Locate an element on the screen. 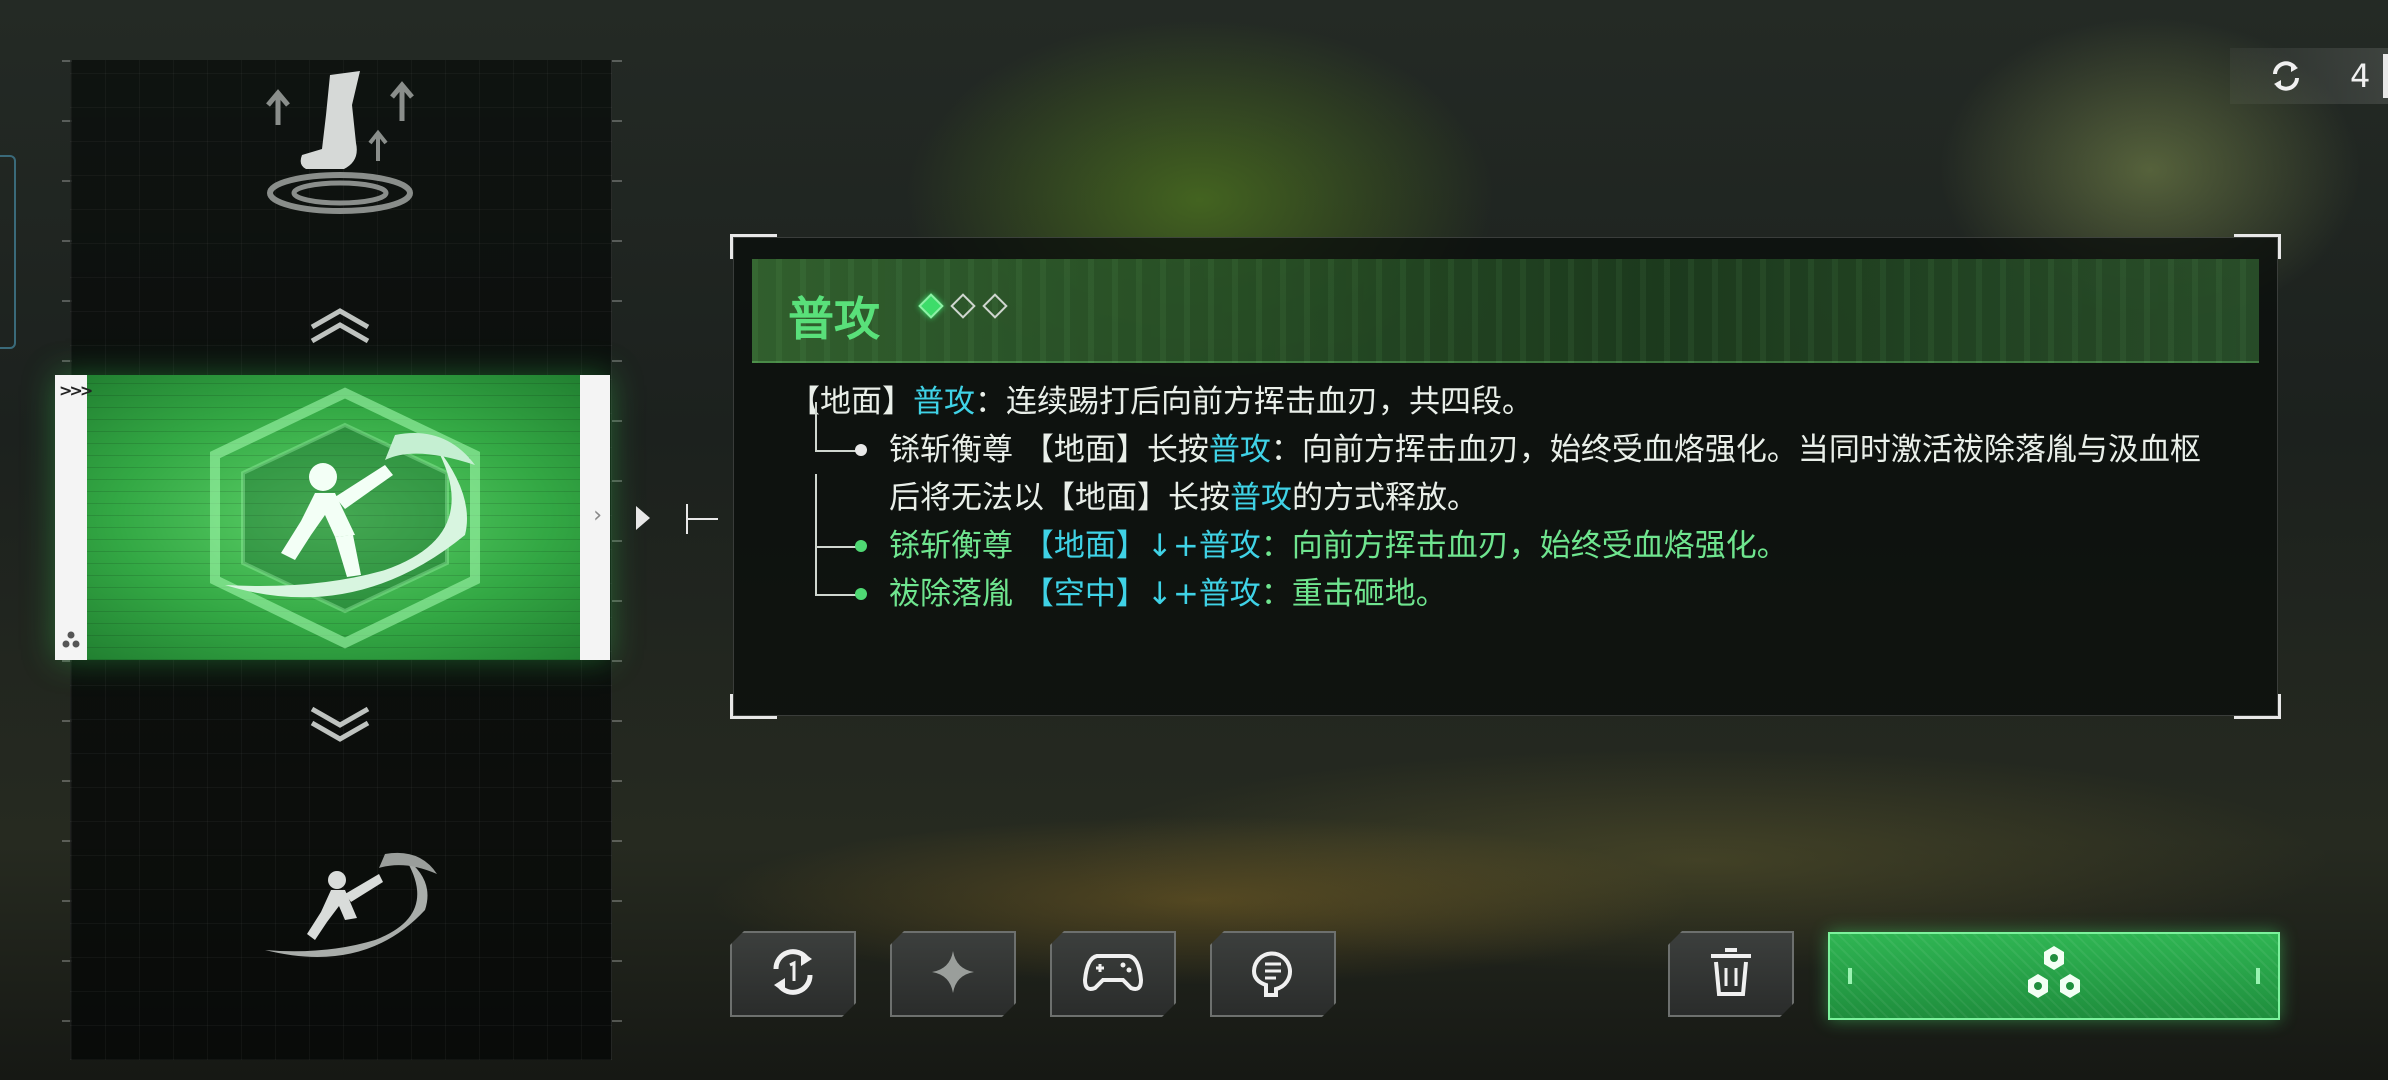  help-button is located at coordinates (1273, 974).